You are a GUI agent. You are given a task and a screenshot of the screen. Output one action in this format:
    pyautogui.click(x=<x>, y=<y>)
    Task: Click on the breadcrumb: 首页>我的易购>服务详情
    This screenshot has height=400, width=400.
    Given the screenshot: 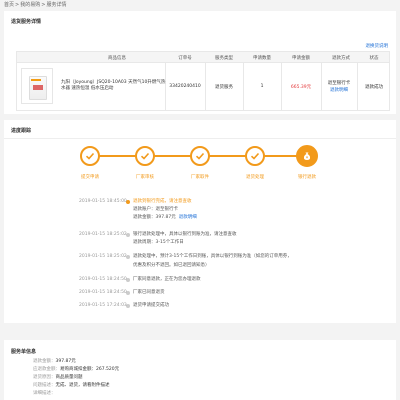 What is the action you would take?
    pyautogui.click(x=35, y=4)
    